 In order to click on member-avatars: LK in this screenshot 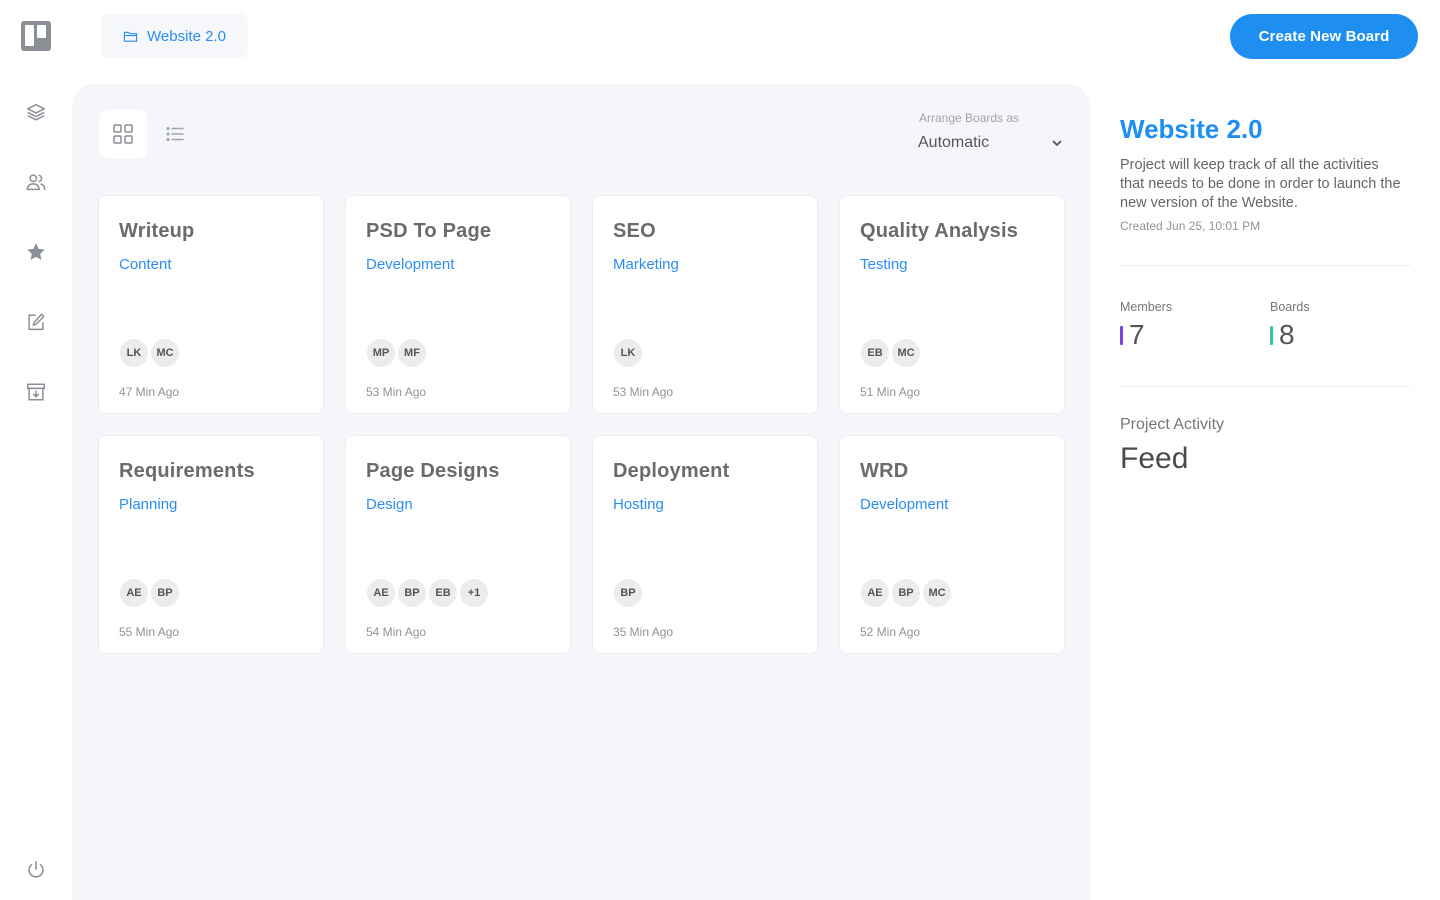, I will do `click(628, 353)`.